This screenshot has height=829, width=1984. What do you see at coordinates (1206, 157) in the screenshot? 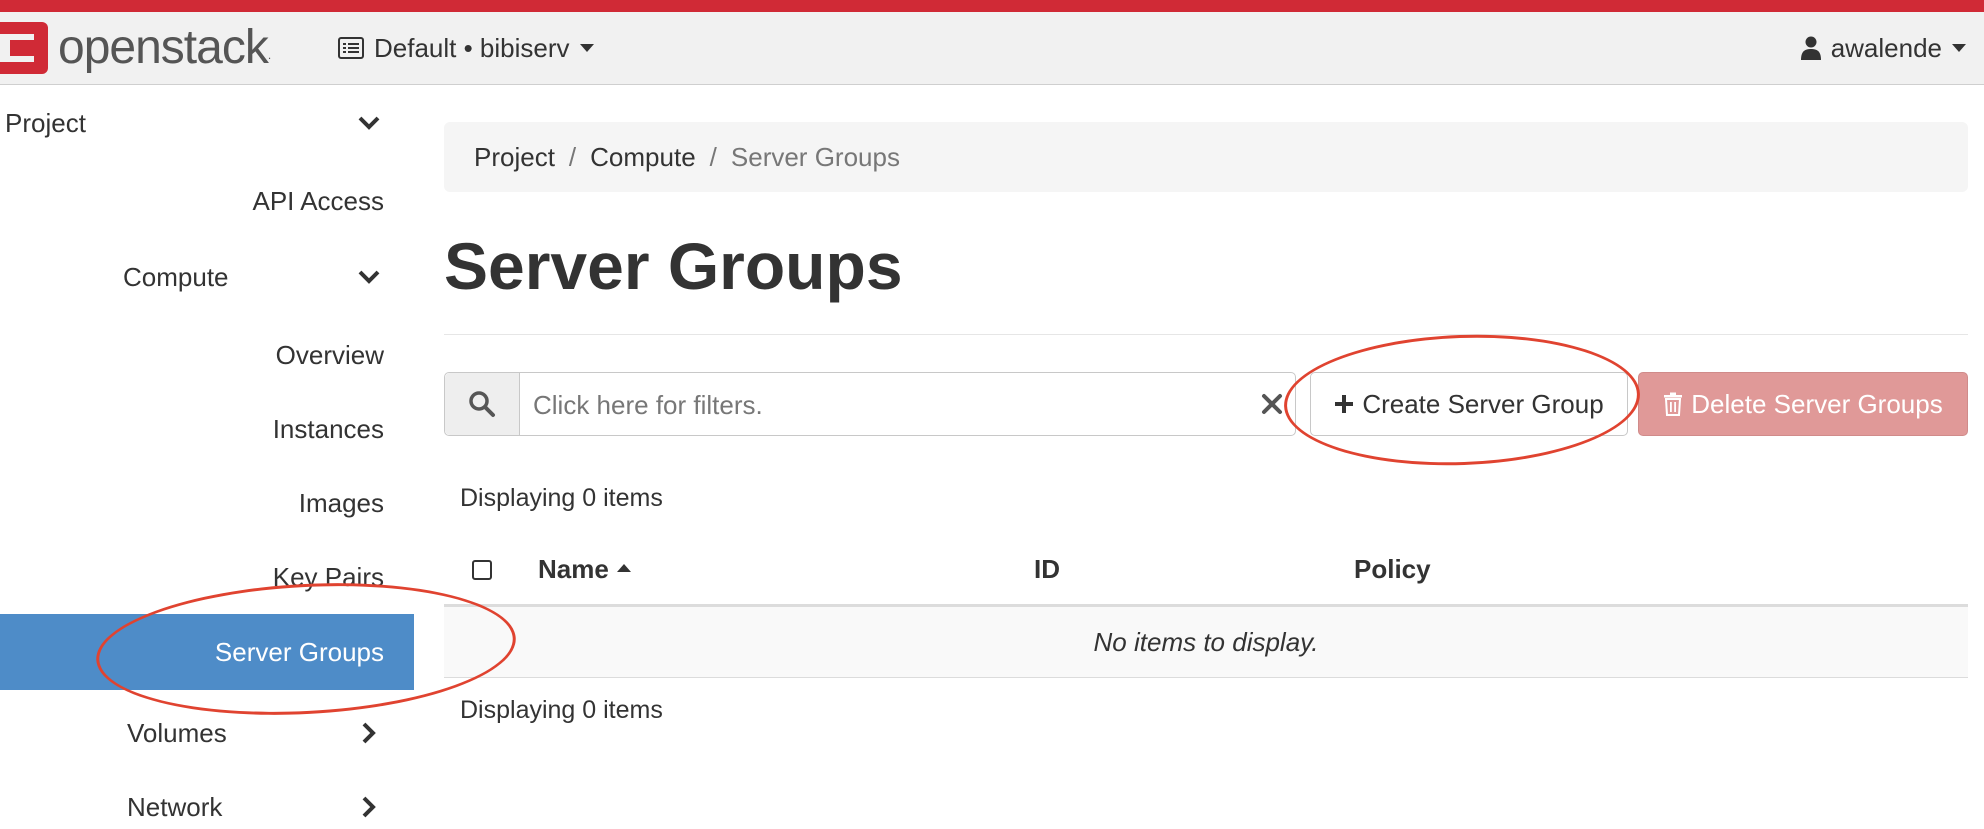
I see `breadcrumb: Project / Compute / Server Groups` at bounding box center [1206, 157].